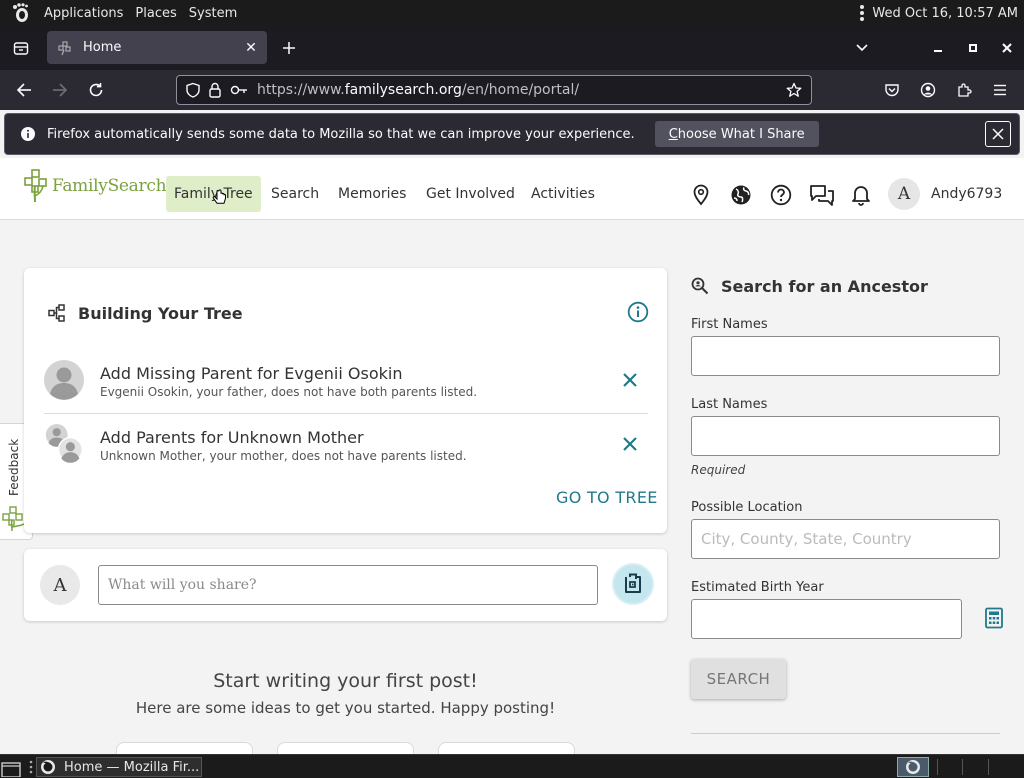 The height and width of the screenshot is (778, 1024). I want to click on firefox-workspace-icon, so click(913, 767).